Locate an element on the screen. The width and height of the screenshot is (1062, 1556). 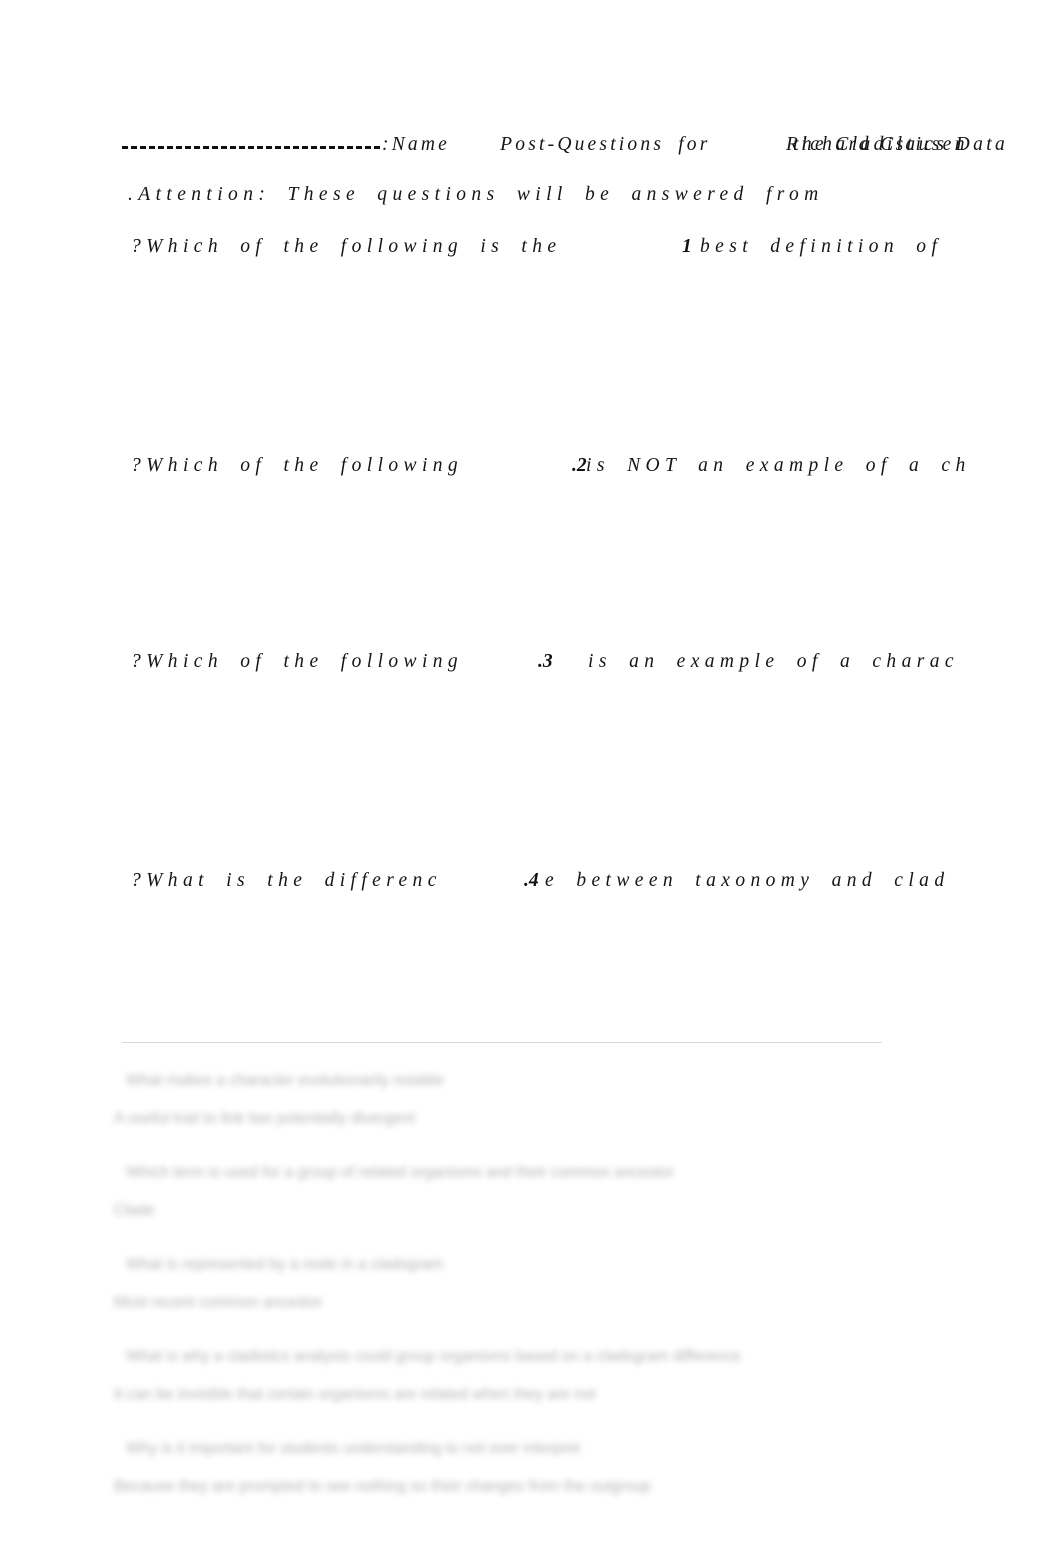
question-4-number: .4 is located at coordinates (531, 880).